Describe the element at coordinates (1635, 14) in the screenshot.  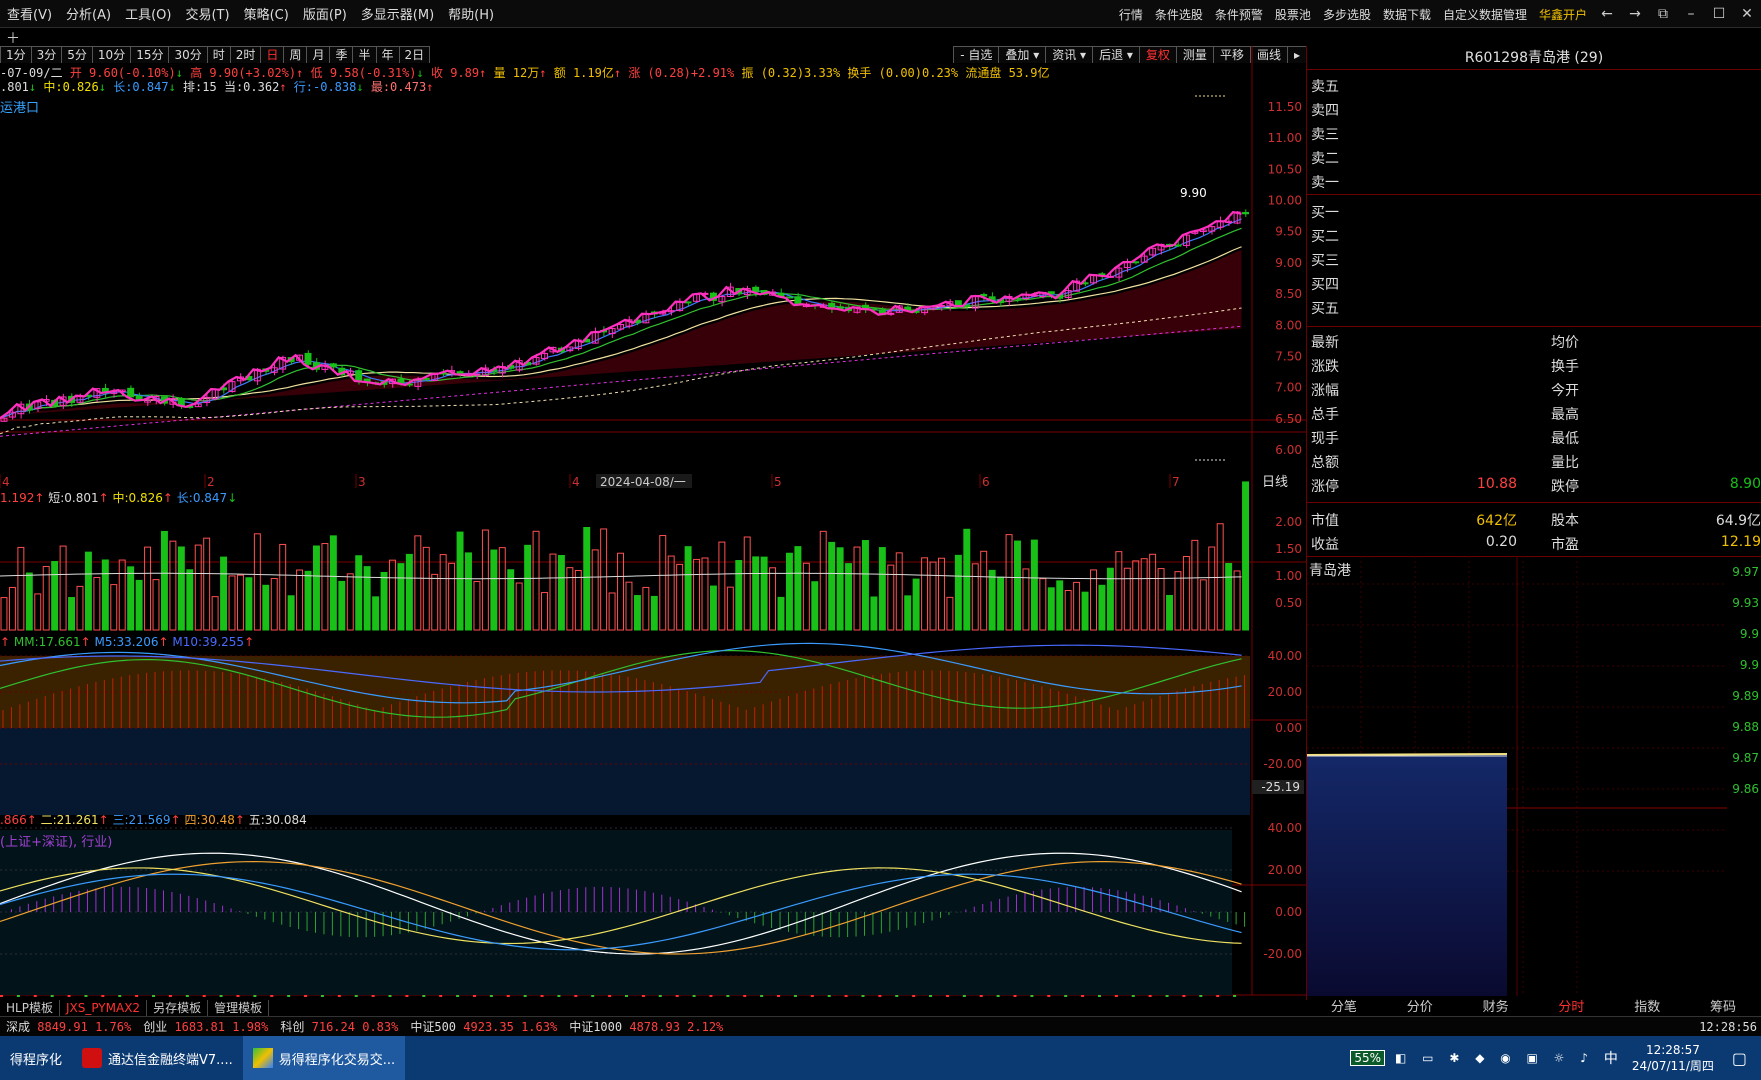
I see `arrow-right-icon: →` at that location.